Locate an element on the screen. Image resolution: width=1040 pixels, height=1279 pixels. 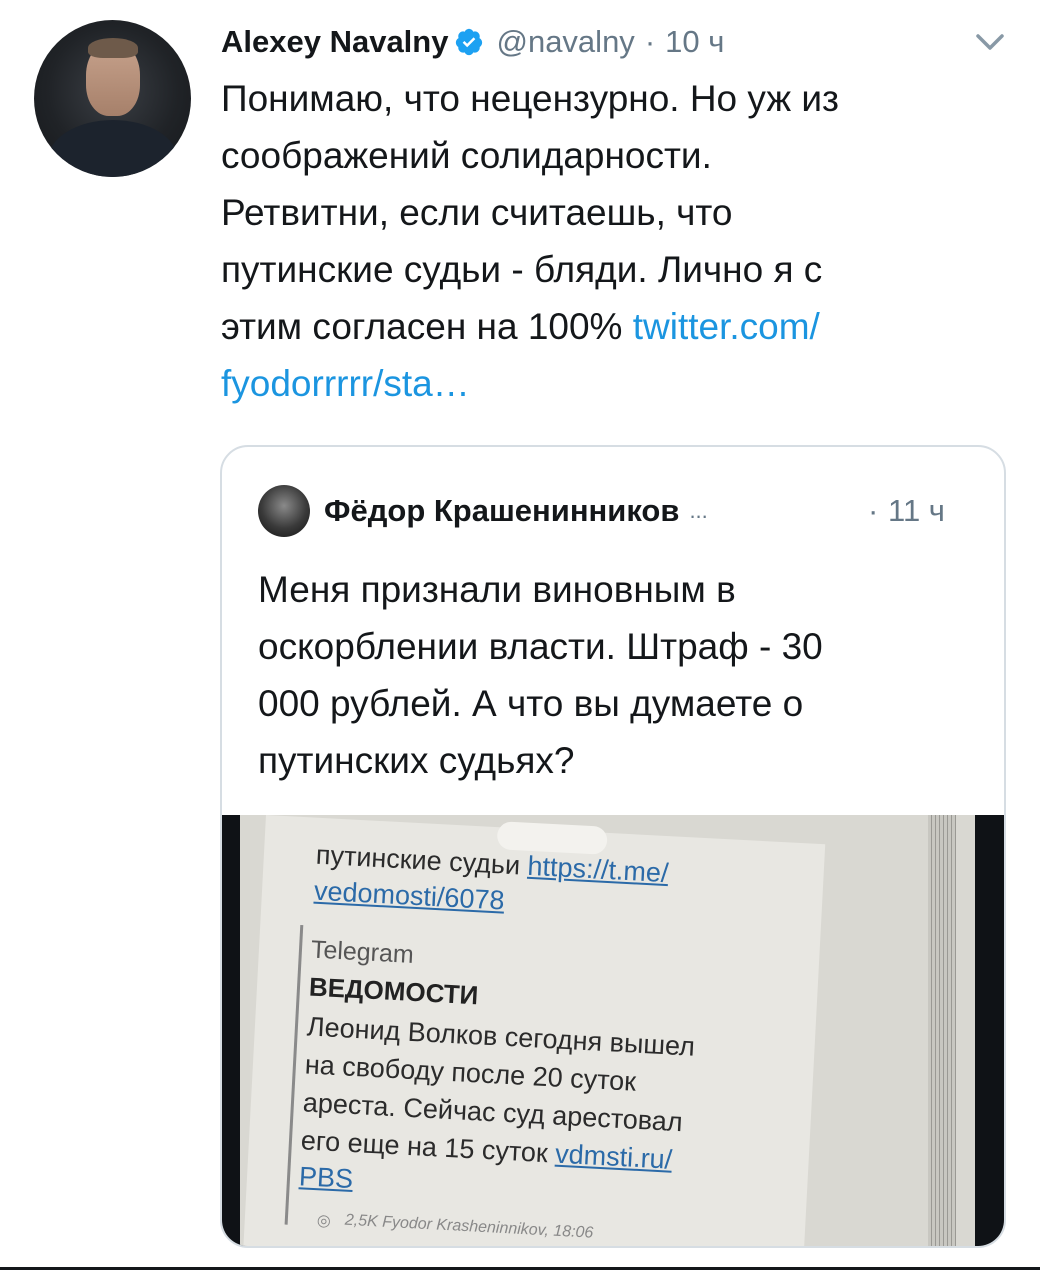
author-name: Alexey Navalny is located at coordinates (334, 42).